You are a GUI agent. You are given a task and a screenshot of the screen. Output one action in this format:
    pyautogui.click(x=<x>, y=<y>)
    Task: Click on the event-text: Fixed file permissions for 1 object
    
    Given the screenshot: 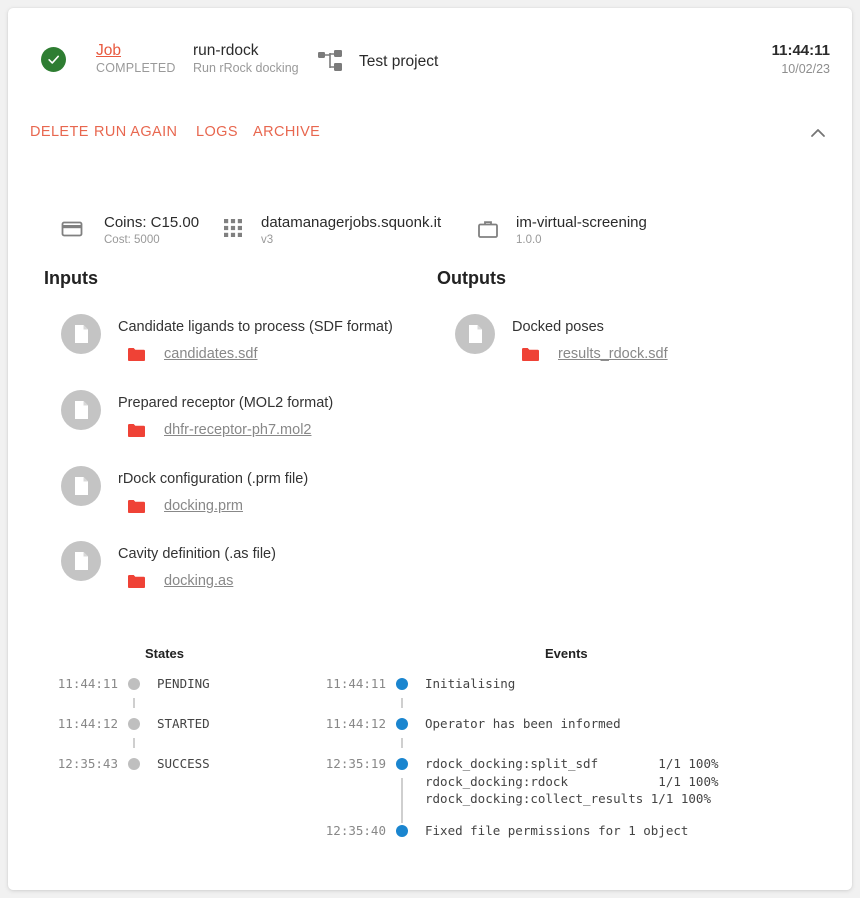 What is the action you would take?
    pyautogui.click(x=557, y=830)
    